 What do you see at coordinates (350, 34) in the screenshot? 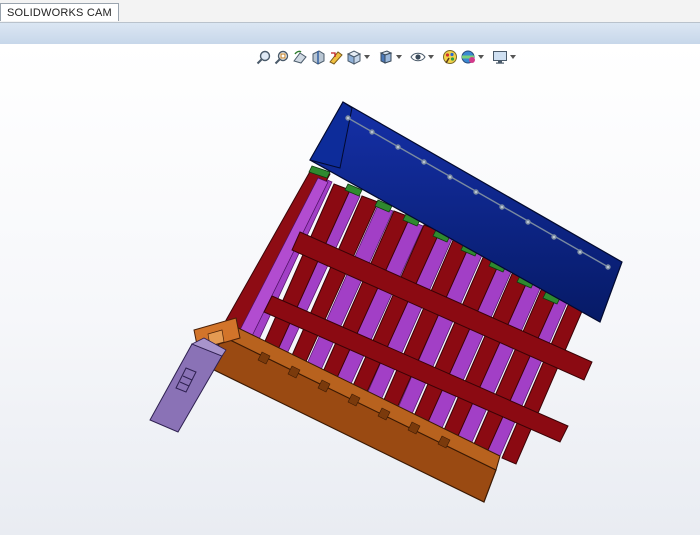
I see `command-manager-strip` at bounding box center [350, 34].